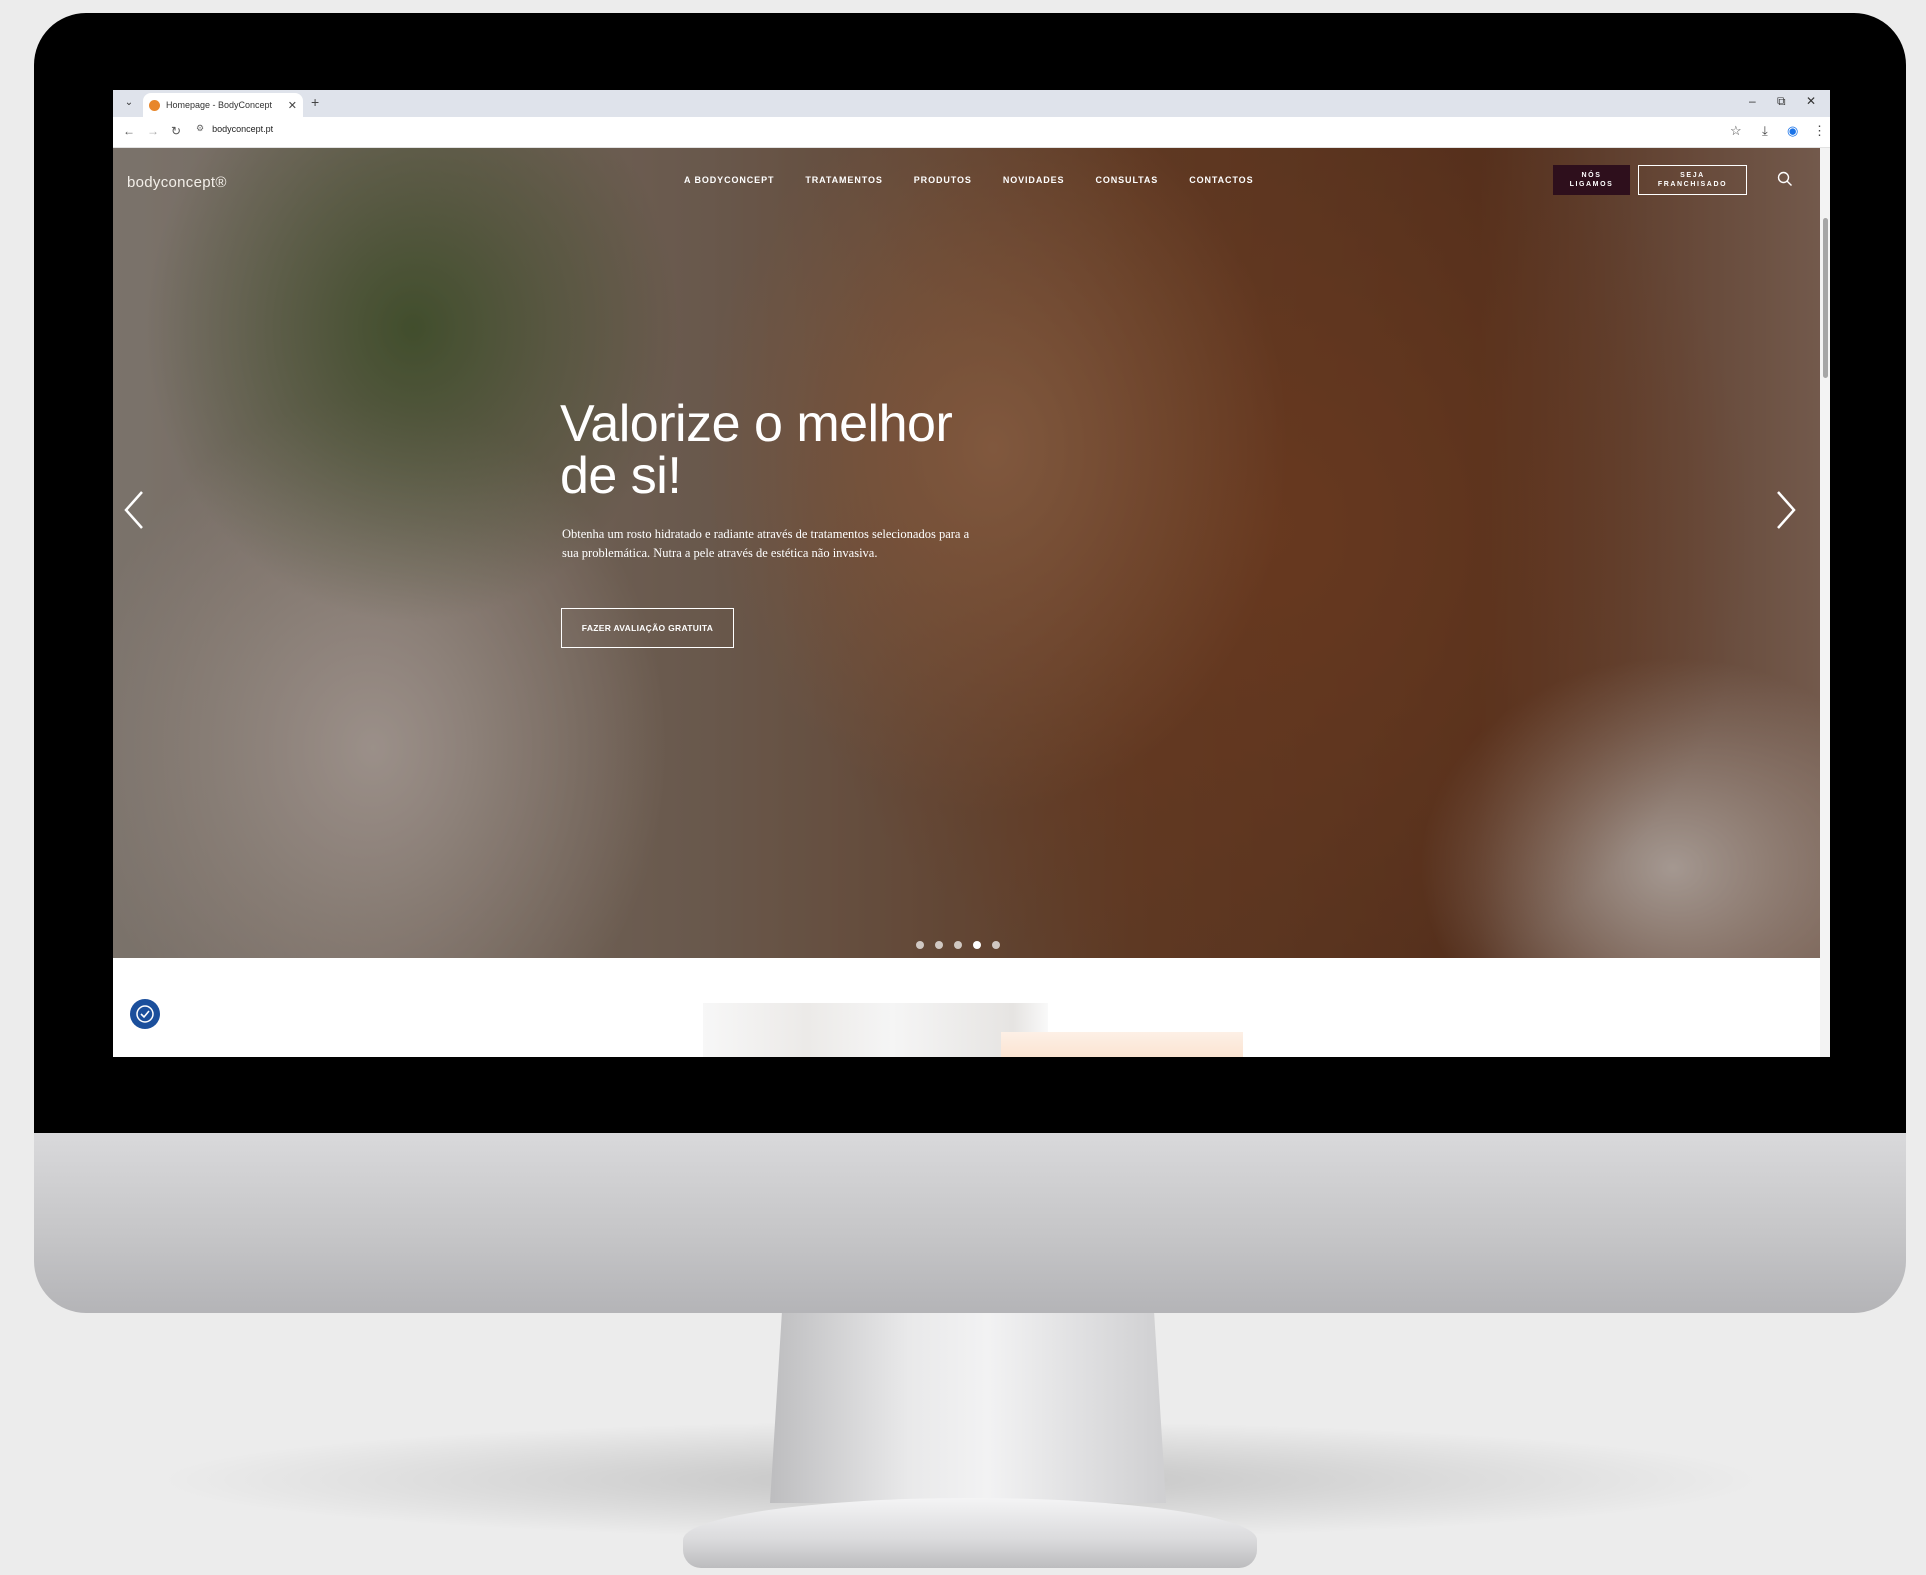 The image size is (1926, 1575). I want to click on chevron-right-icon, so click(1786, 512).